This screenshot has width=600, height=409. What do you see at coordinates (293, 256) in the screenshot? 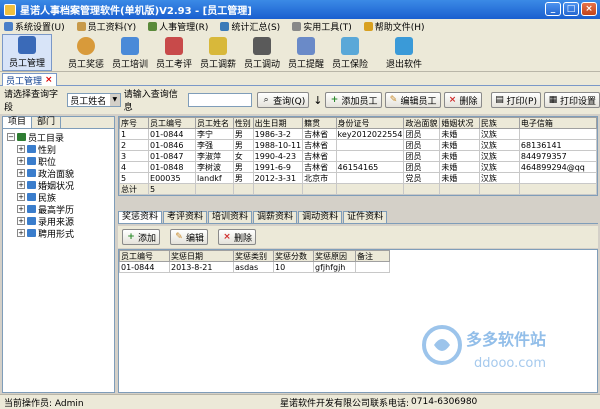
I see `column-header: 奖惩分数` at bounding box center [293, 256].